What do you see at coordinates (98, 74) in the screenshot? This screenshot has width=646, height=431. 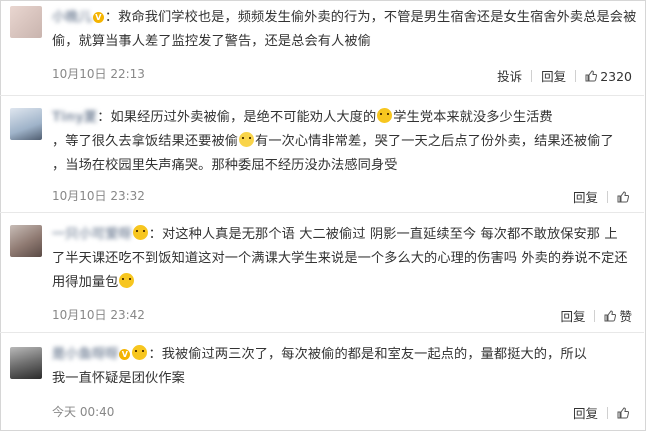 I see `timestamp: 10月10日 22:13` at bounding box center [98, 74].